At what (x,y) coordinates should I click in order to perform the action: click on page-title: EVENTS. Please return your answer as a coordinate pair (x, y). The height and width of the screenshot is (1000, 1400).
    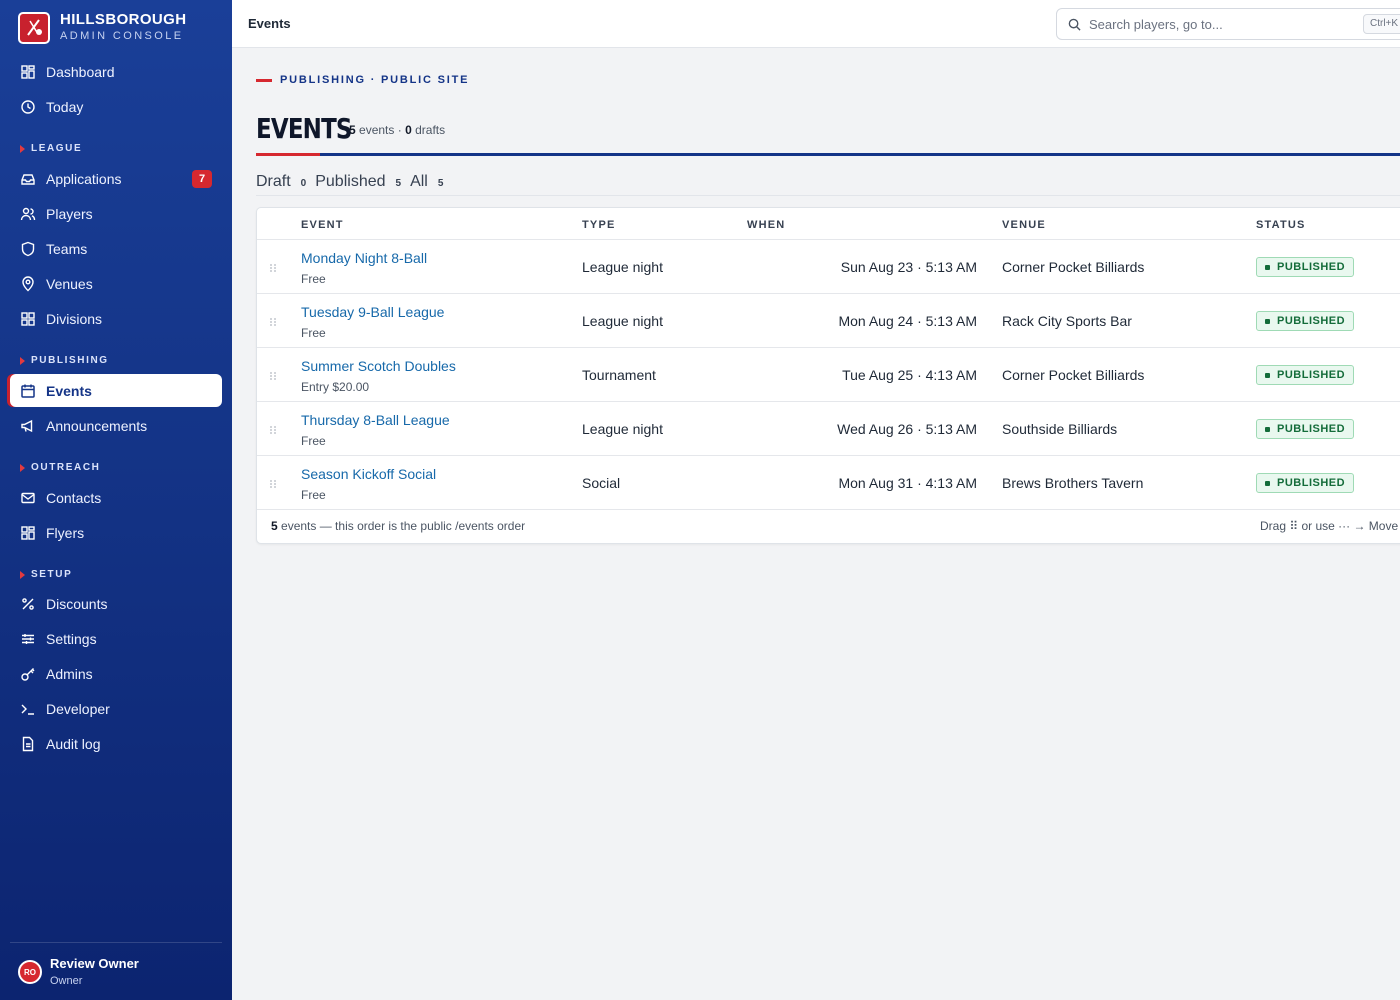
    Looking at the image, I should click on (304, 128).